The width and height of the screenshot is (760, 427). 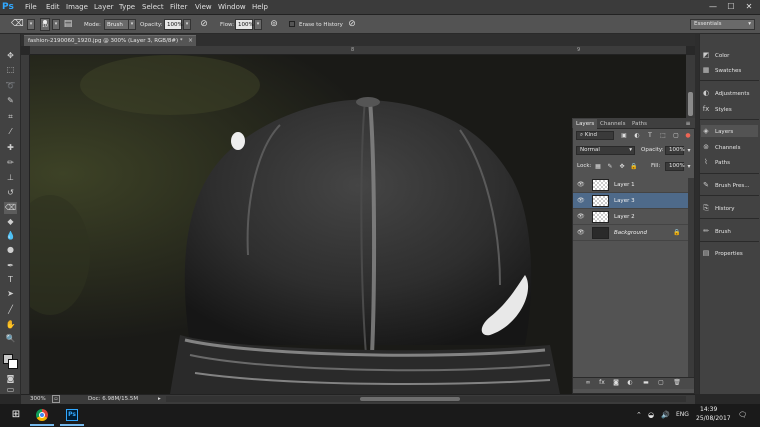 What do you see at coordinates (641, 185) in the screenshot?
I see `layer-name: Layer 1` at bounding box center [641, 185].